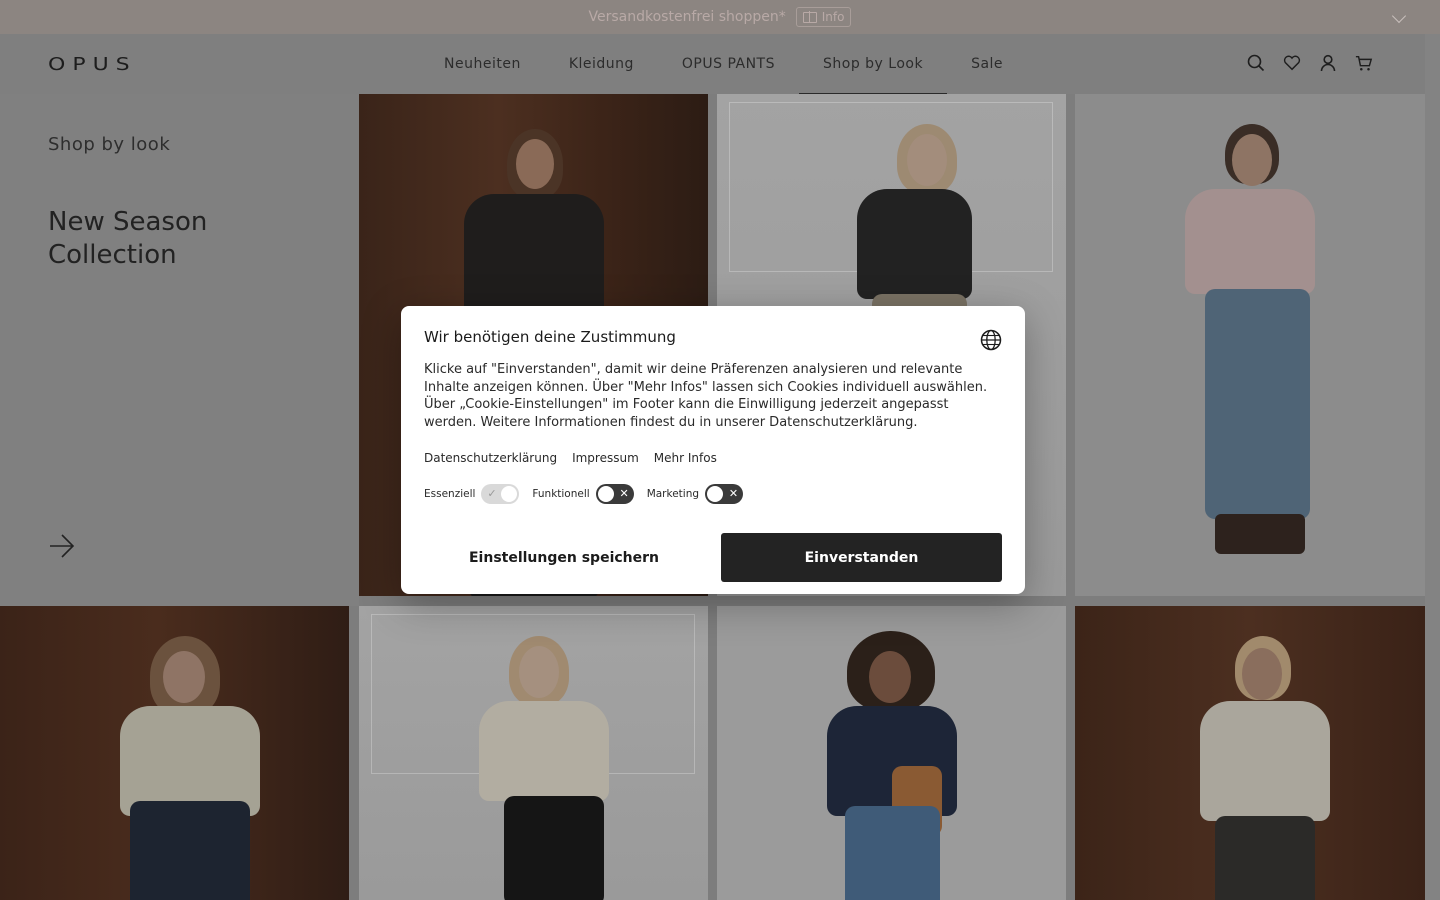  Describe the element at coordinates (128, 238) in the screenshot. I see `section-title: New Season Collection` at that location.